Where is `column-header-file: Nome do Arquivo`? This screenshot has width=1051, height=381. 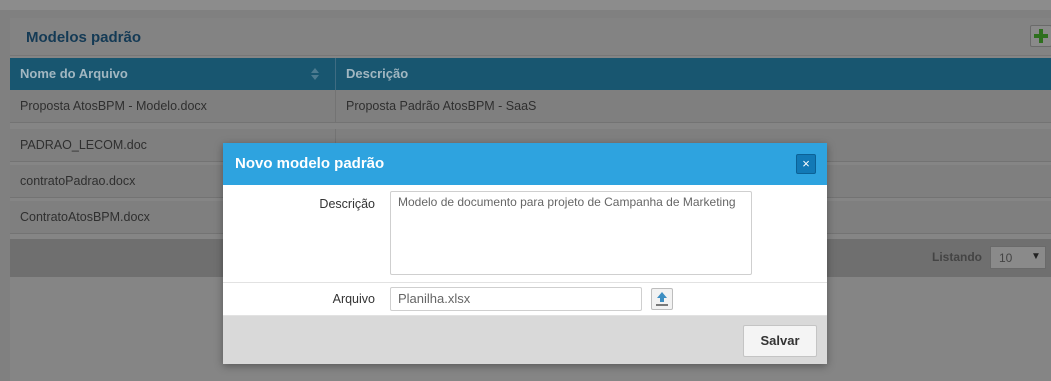
column-header-file: Nome do Arquivo is located at coordinates (173, 74).